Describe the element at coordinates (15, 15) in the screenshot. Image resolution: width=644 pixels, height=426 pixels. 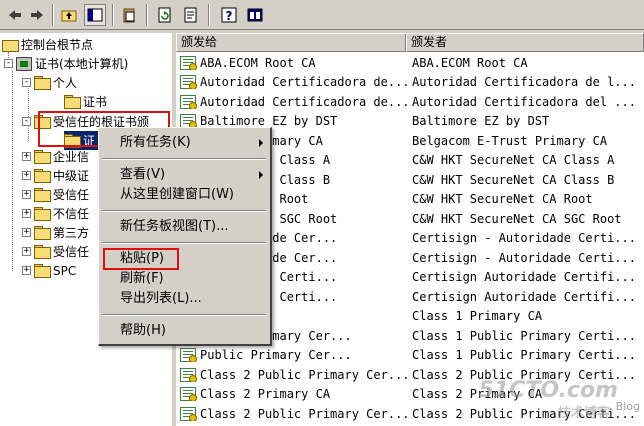
I see `back-icon` at that location.